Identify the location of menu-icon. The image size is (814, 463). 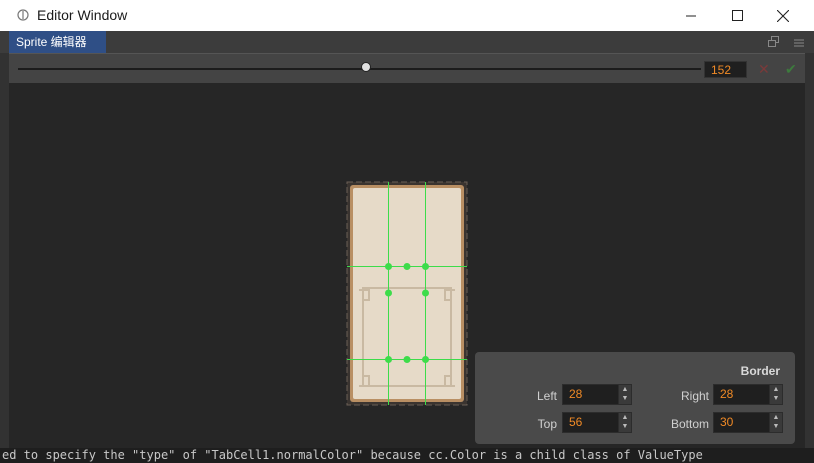
(799, 43).